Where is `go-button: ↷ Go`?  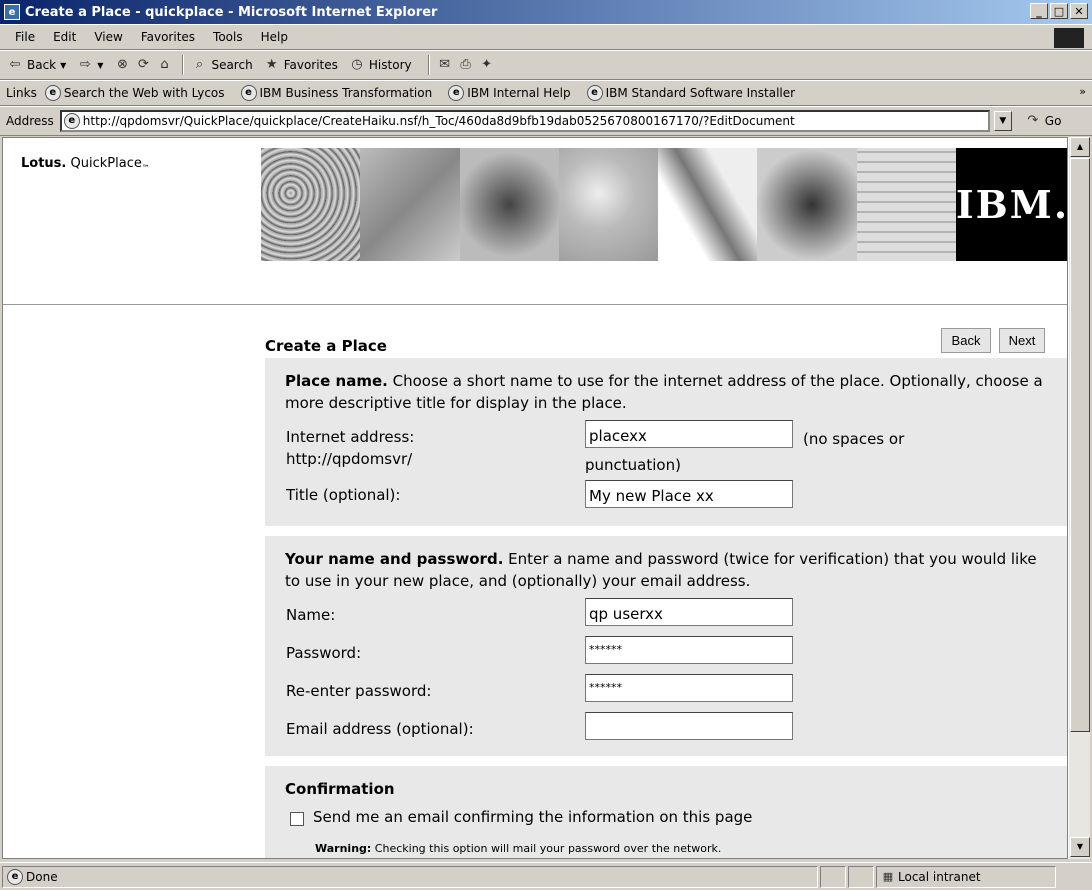 go-button: ↷ Go is located at coordinates (1043, 121).